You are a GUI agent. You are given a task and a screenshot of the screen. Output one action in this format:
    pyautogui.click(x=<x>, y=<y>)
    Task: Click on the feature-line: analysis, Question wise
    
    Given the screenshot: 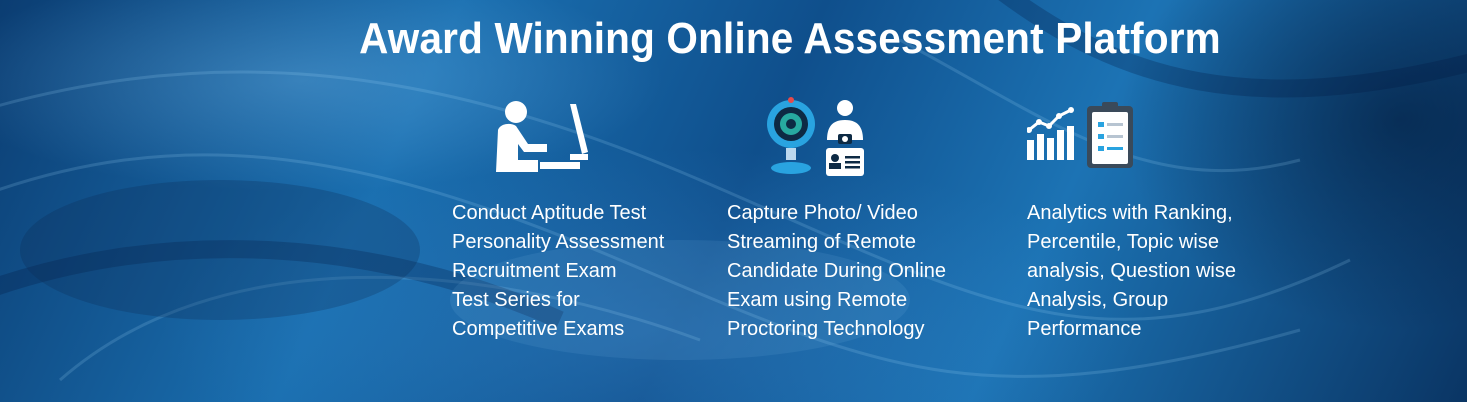 What is the action you would take?
    pyautogui.click(x=1131, y=271)
    